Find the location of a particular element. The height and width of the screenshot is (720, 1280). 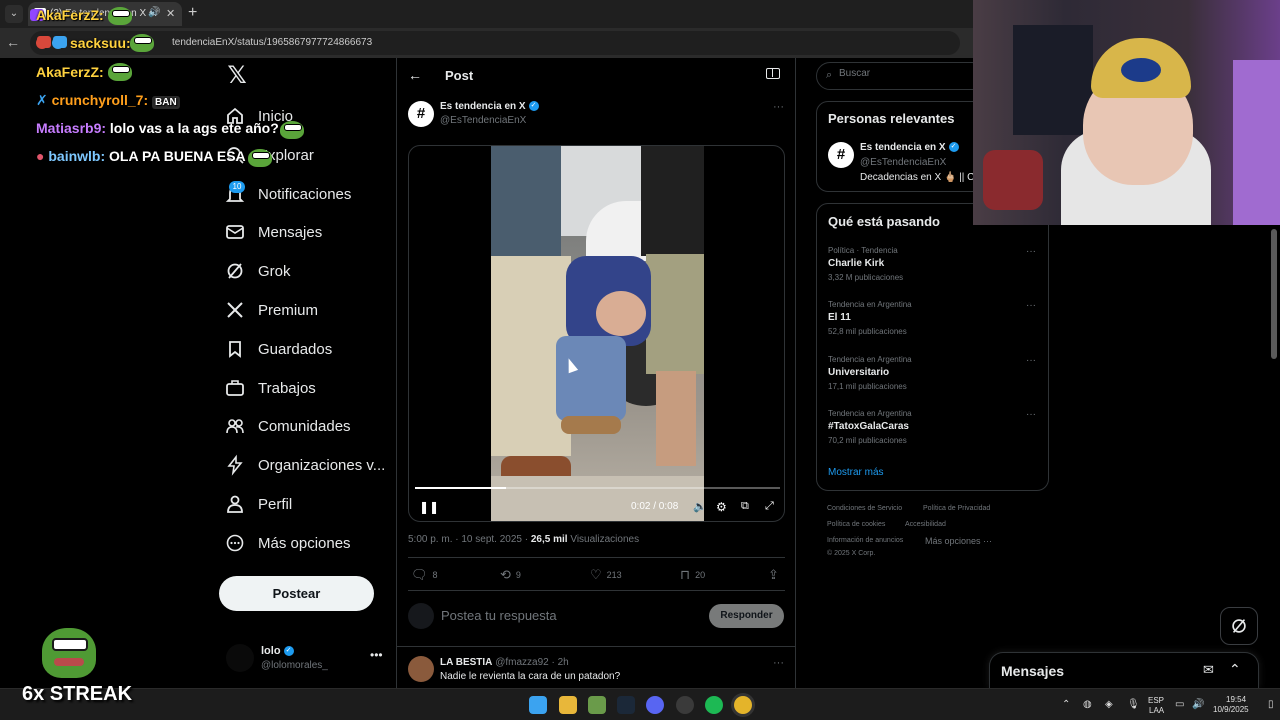

search-field: ⌕ is located at coordinates (901, 76).